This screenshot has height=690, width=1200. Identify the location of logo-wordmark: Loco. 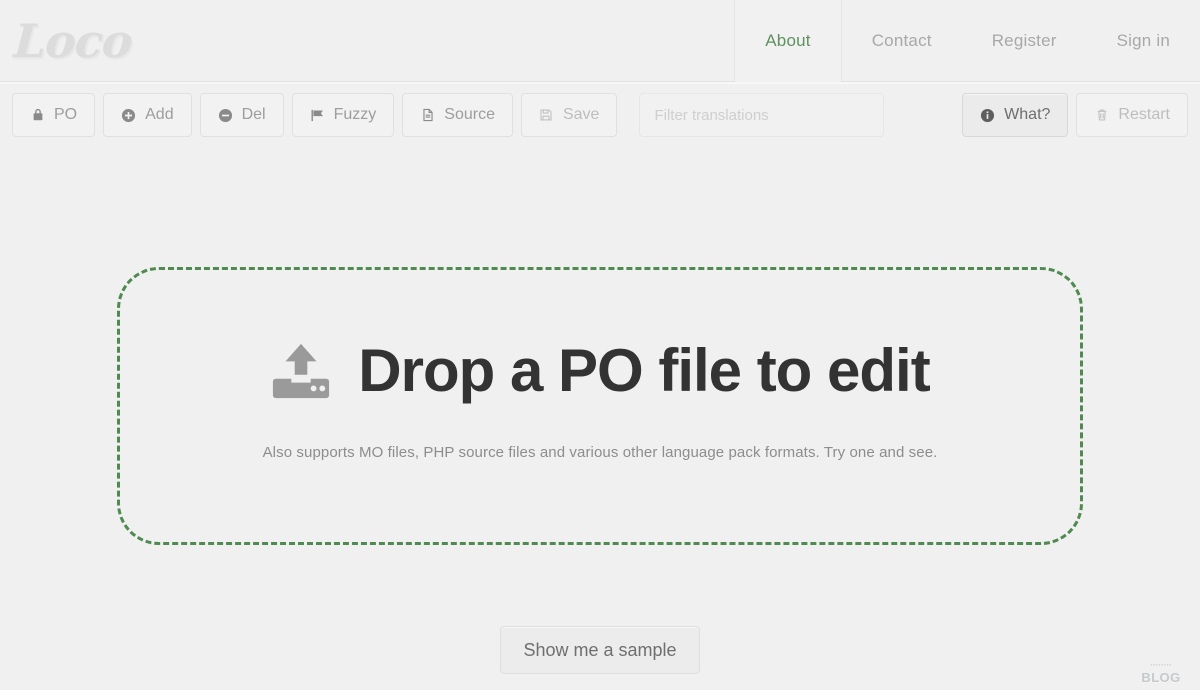
(73, 40).